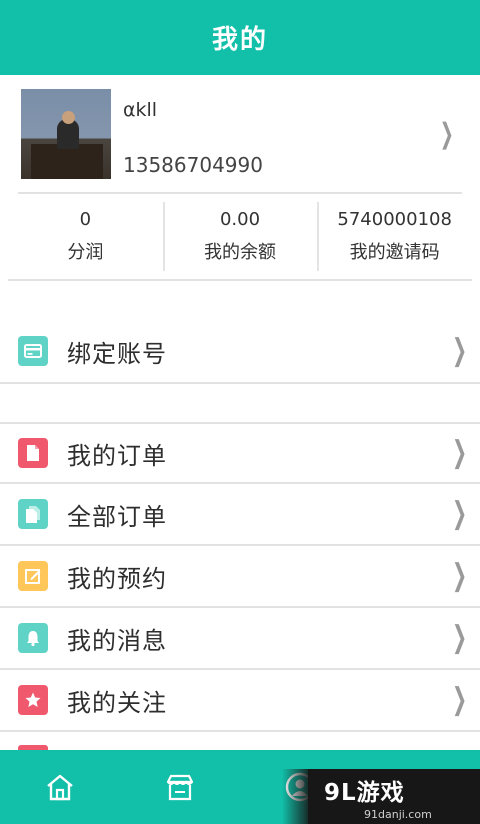 This screenshot has width=480, height=824. Describe the element at coordinates (240, 515) in the screenshot. I see `menu-item-all-orders: 全部订单 ❯` at that location.